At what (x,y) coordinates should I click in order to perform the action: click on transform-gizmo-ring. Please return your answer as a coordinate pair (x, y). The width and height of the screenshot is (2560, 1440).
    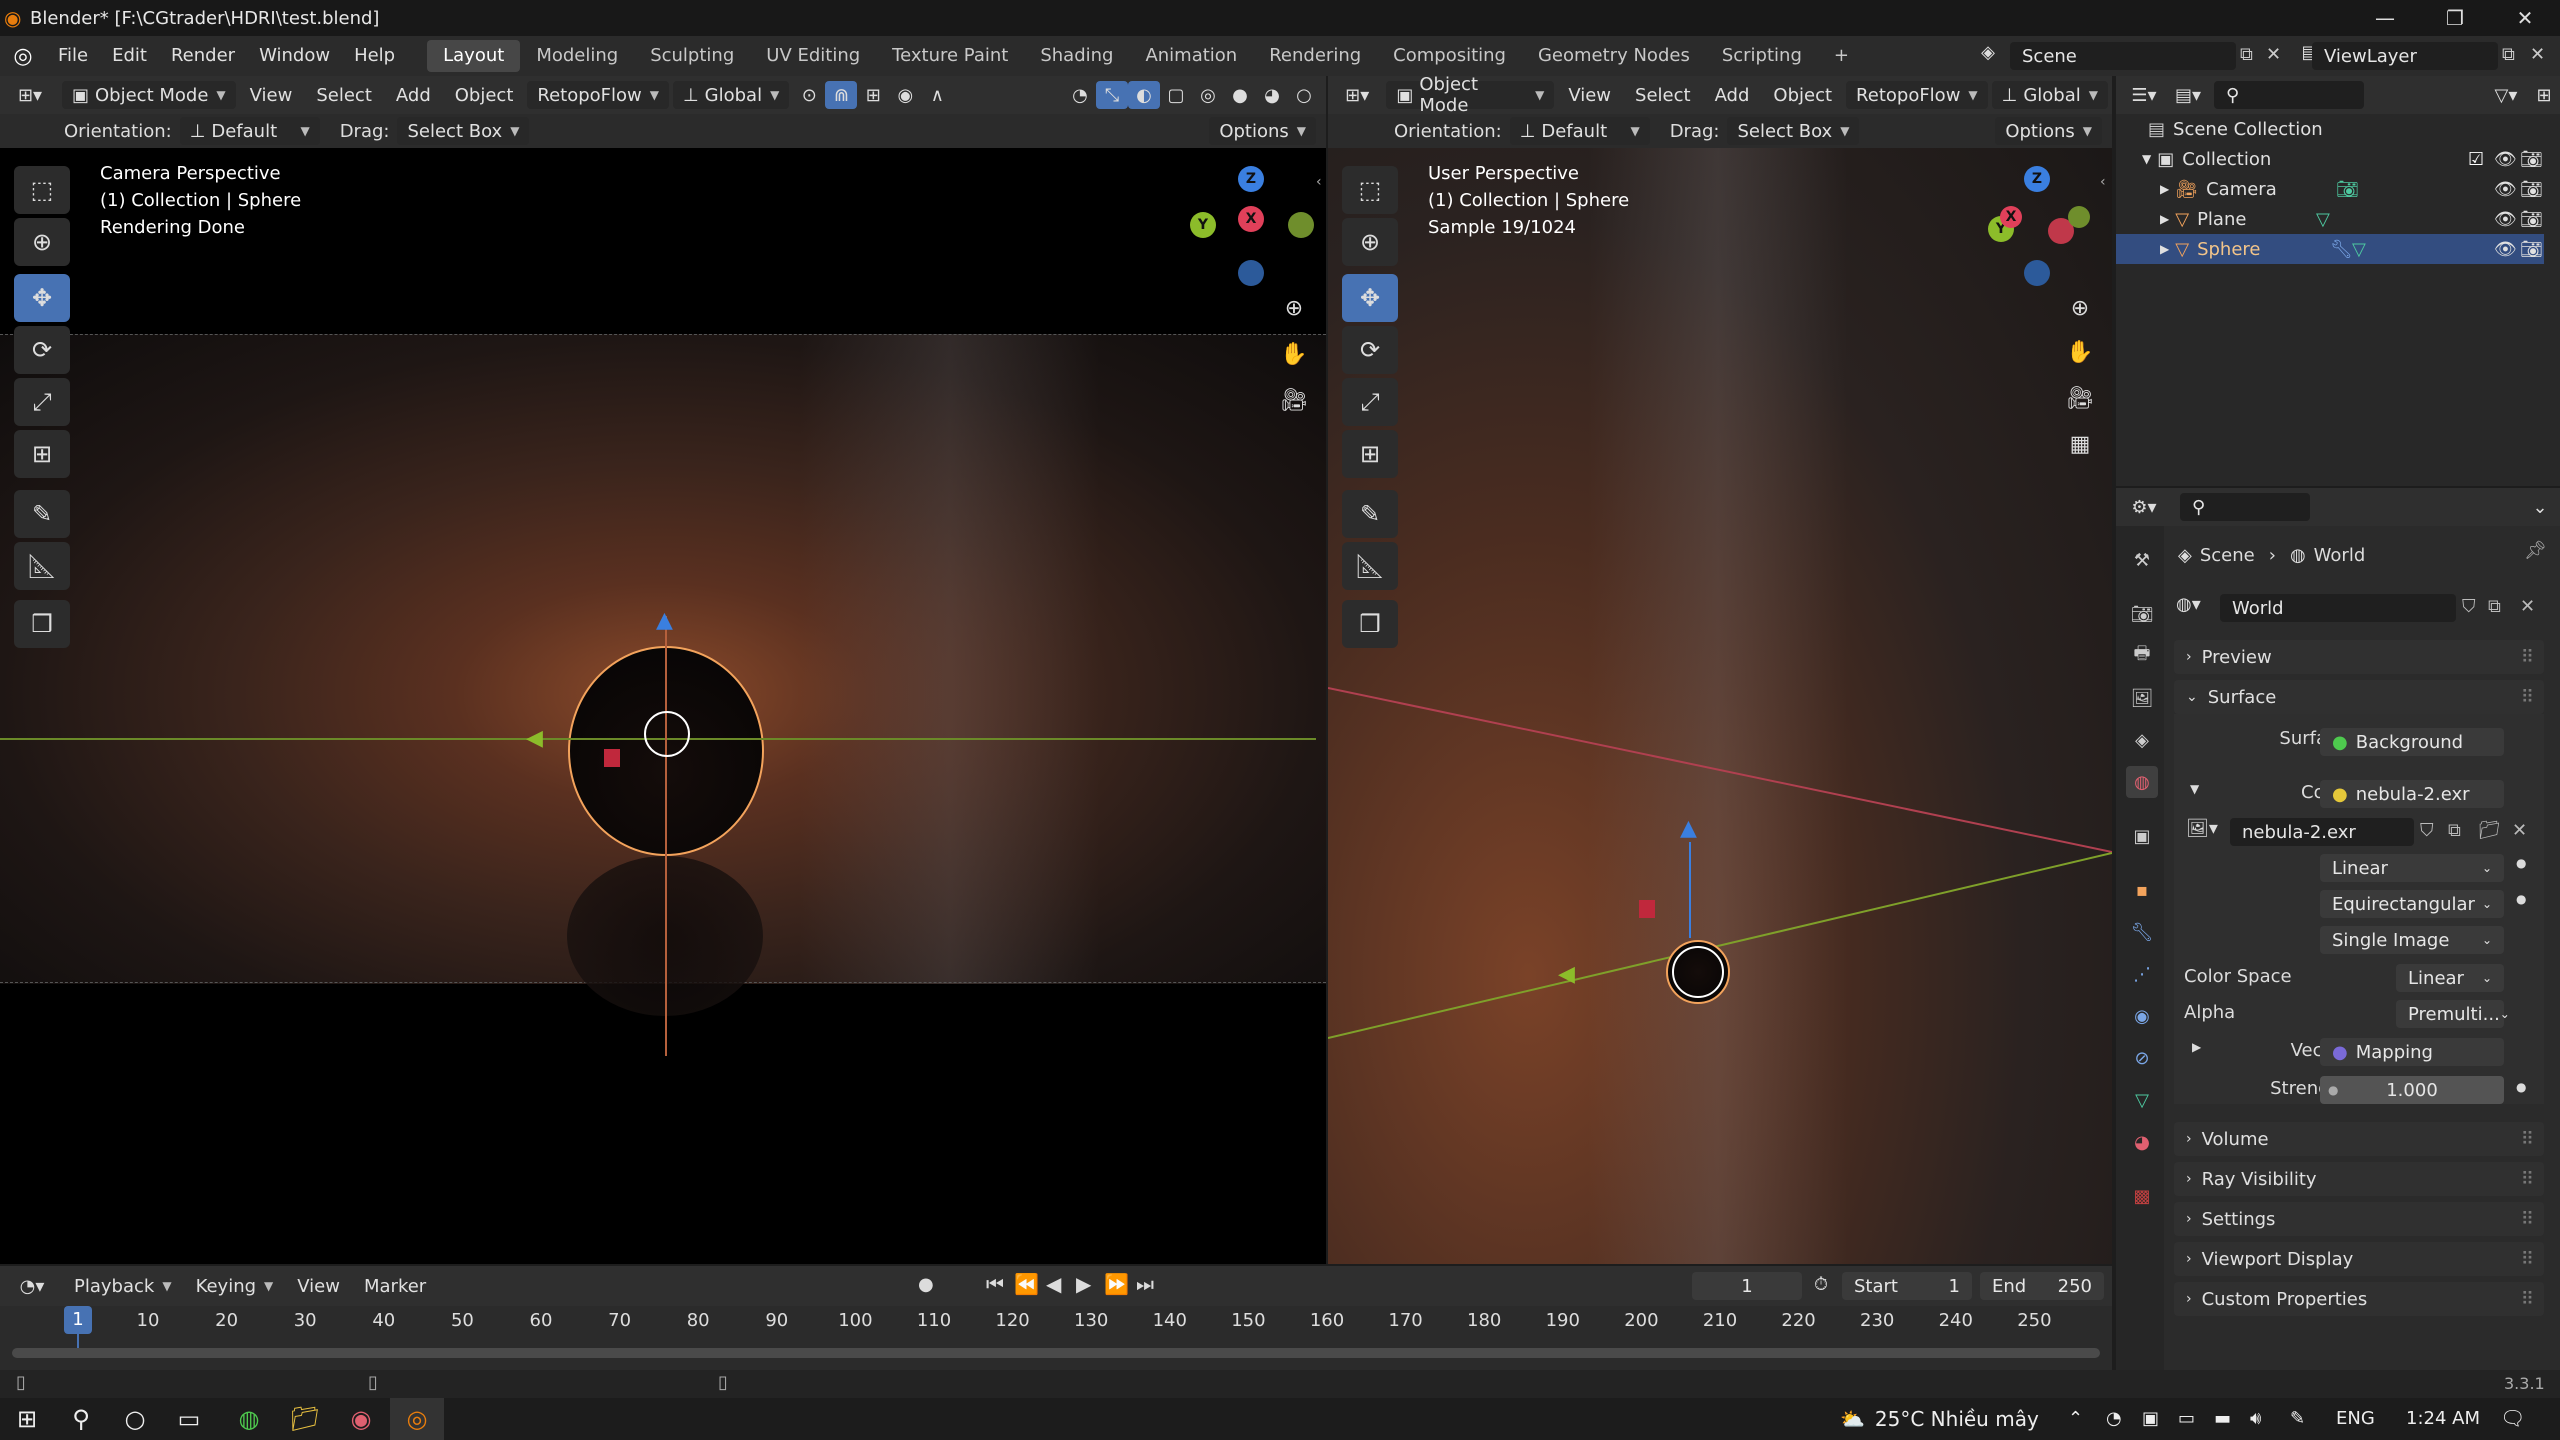
    Looking at the image, I should click on (667, 734).